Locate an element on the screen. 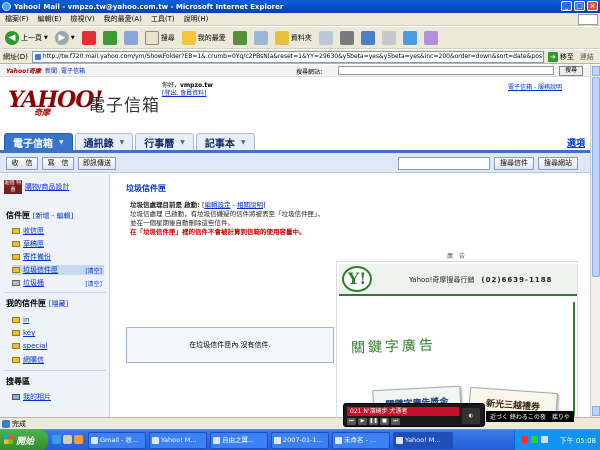  window-controls: _ □ × is located at coordinates (579, 6).